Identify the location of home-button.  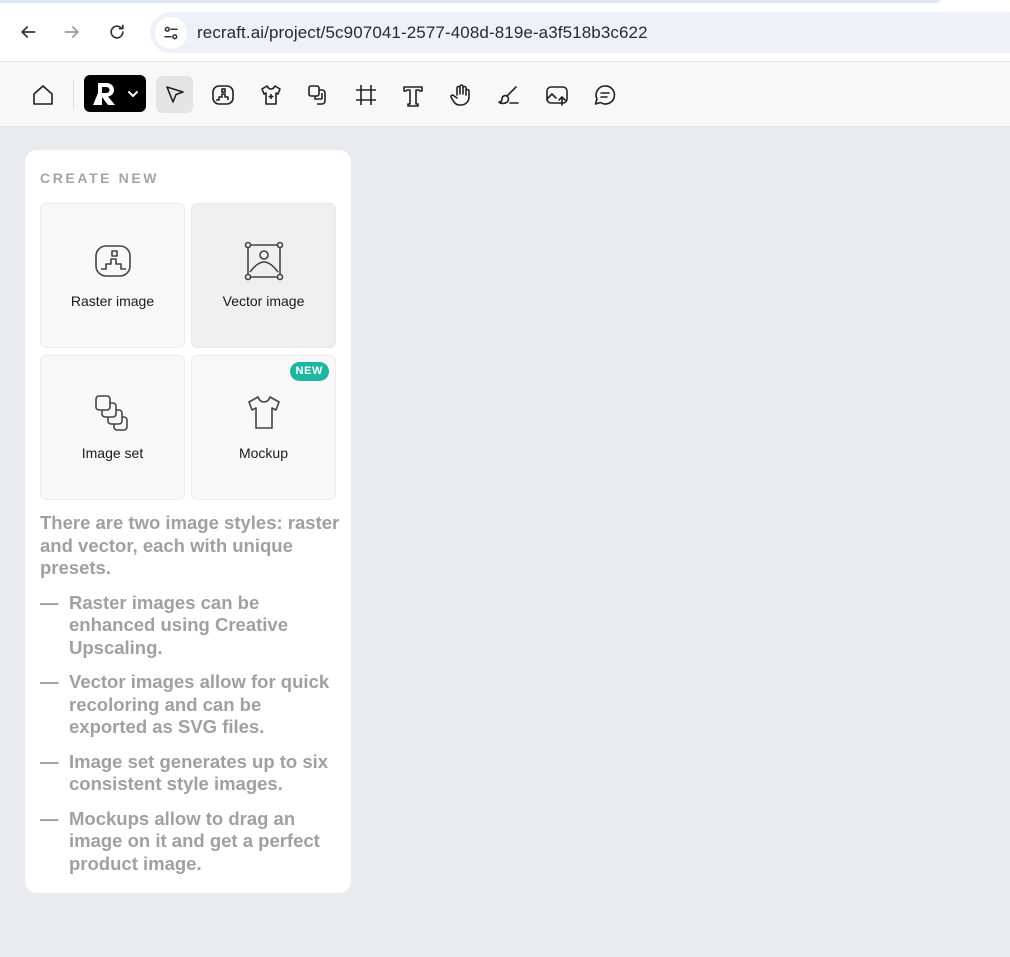
(42, 94).